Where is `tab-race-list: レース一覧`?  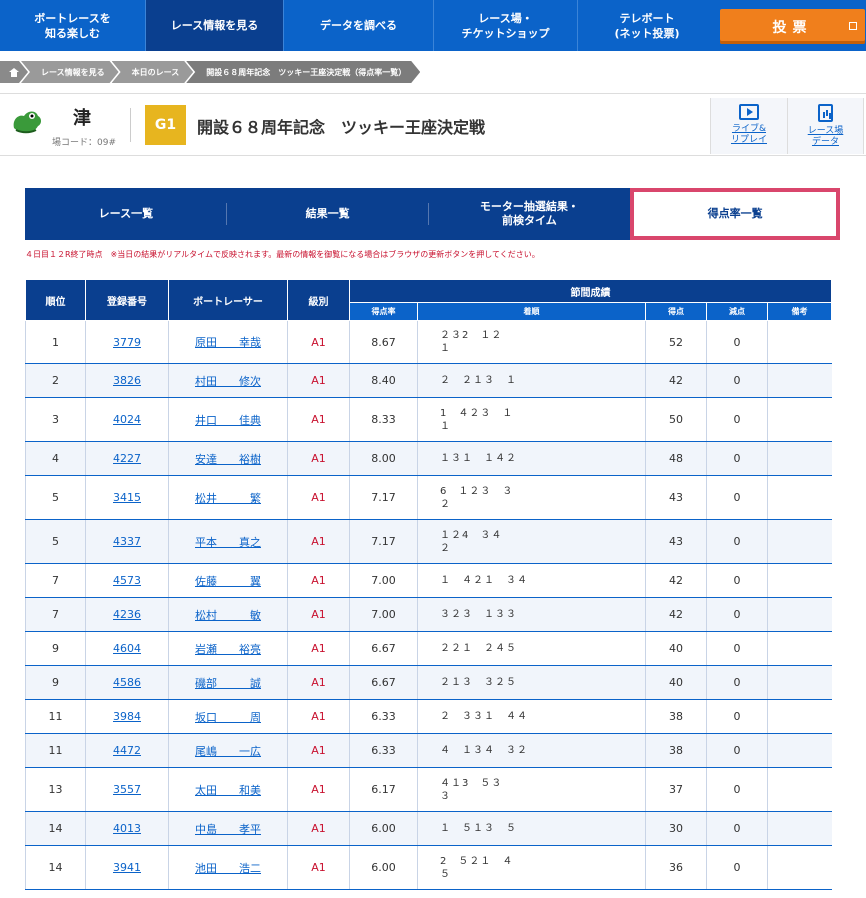
tab-race-list: レース一覧 is located at coordinates (126, 214).